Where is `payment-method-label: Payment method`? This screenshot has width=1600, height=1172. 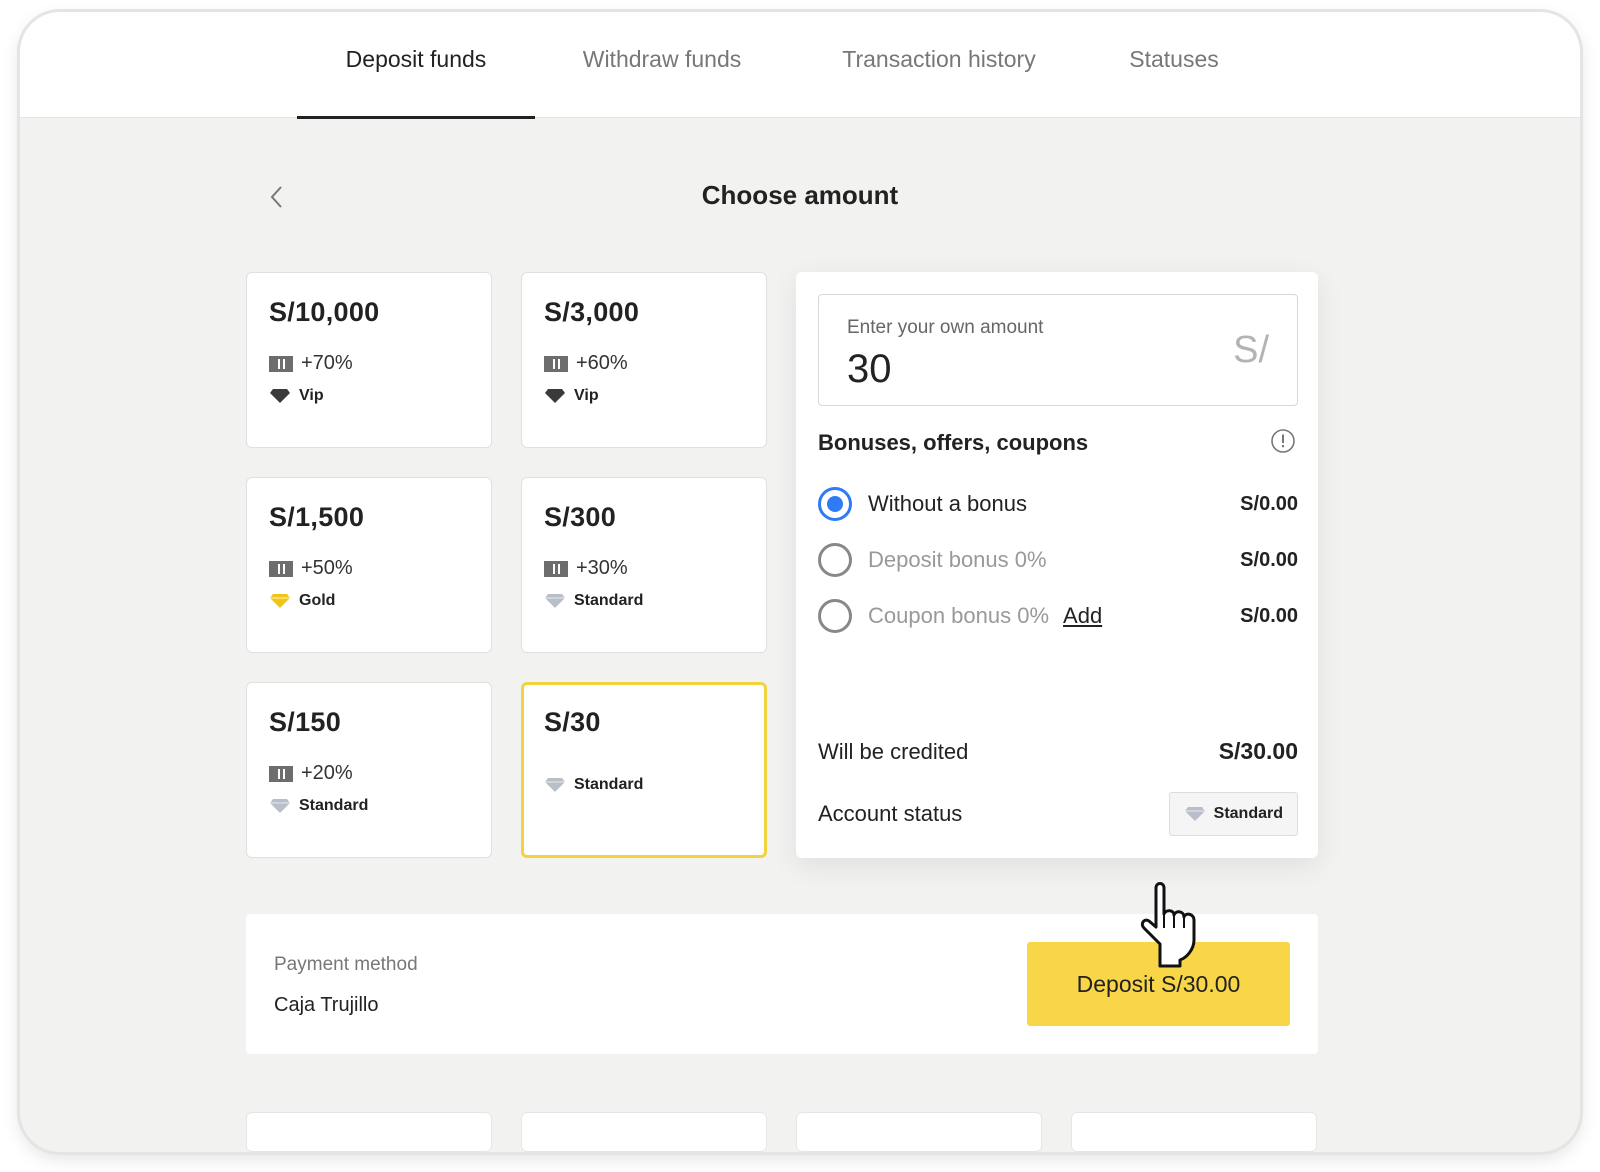 payment-method-label: Payment method is located at coordinates (346, 964).